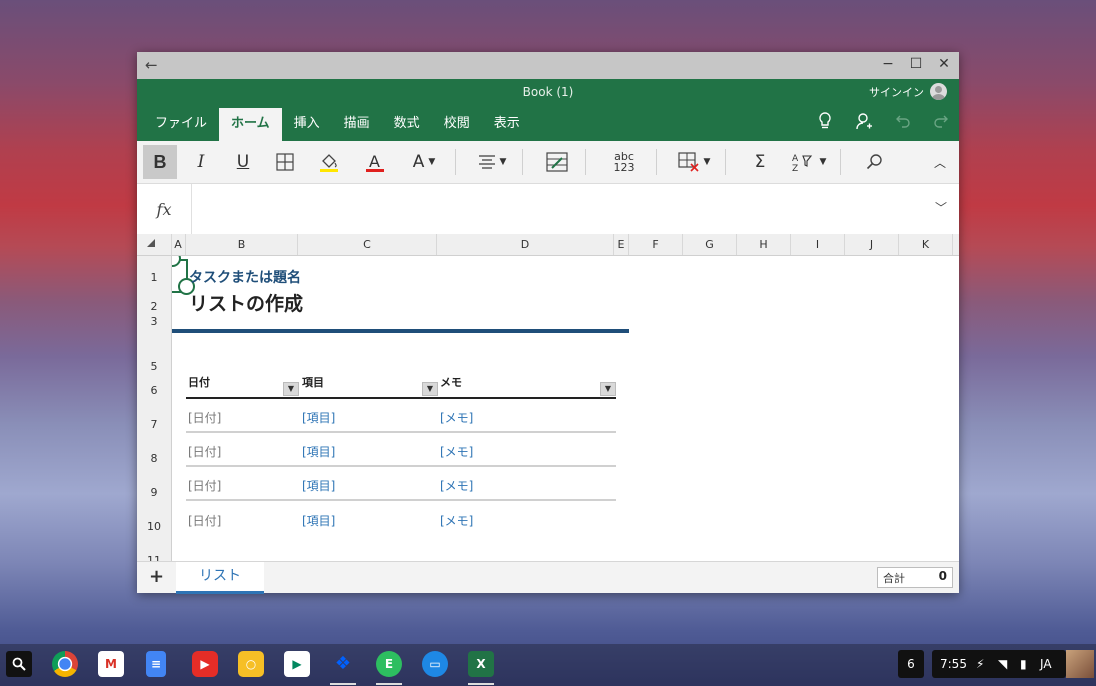 The image size is (1096, 686). Describe the element at coordinates (585, 162) in the screenshot. I see `toolbar-divider` at that location.